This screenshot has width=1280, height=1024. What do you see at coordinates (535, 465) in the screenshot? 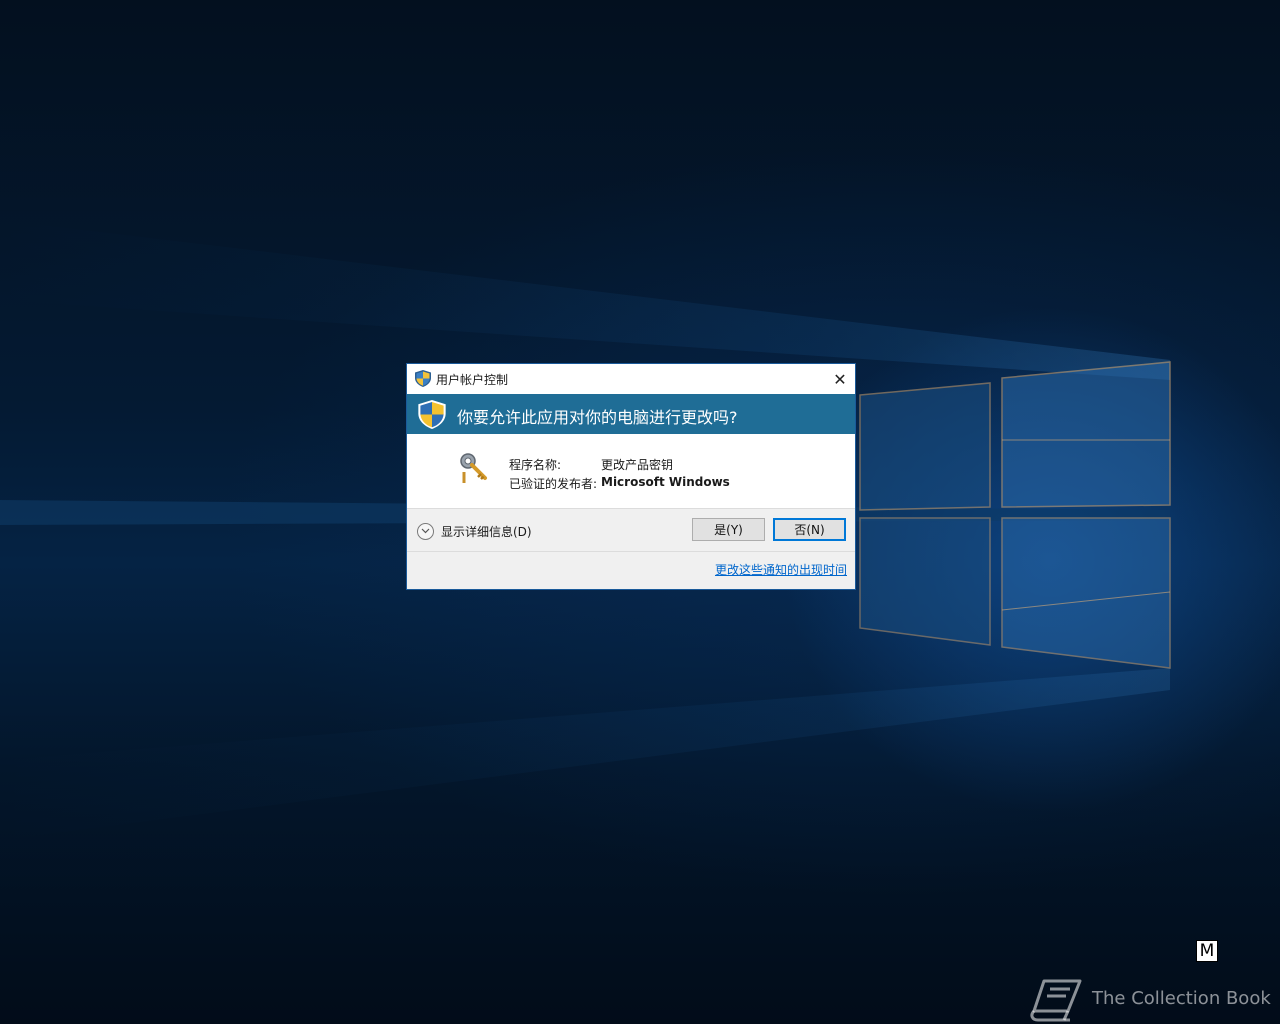
I see `program-name-label: 程序名称:` at bounding box center [535, 465].